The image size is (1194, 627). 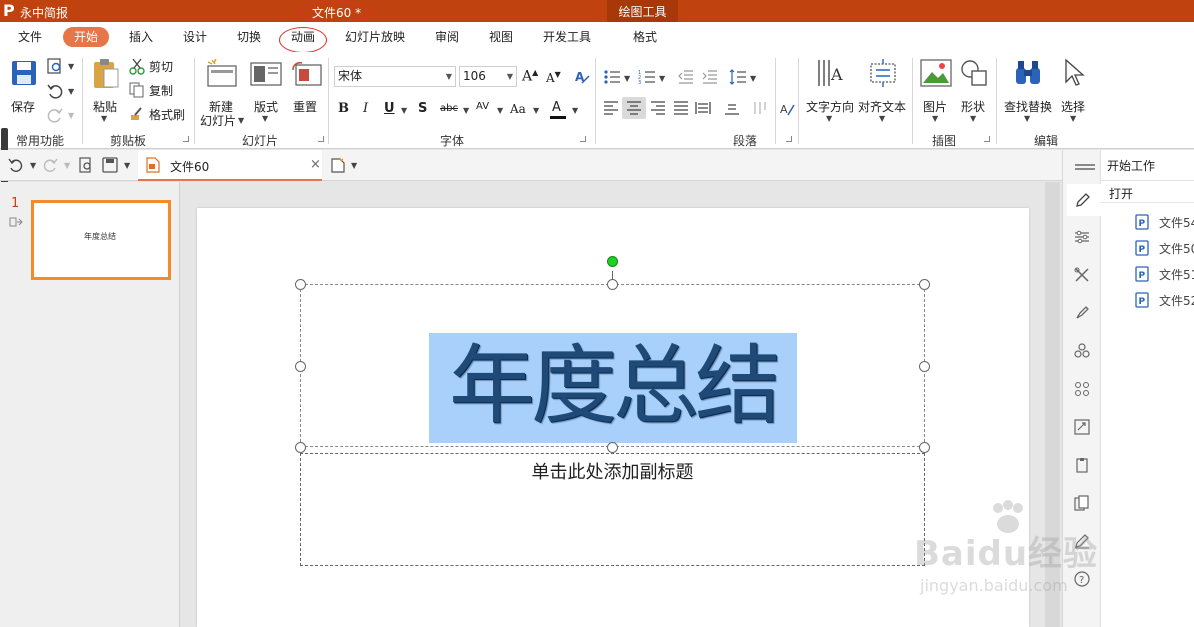 I want to click on context-tab-drawing-tools: 绘图工具, so click(x=642, y=11).